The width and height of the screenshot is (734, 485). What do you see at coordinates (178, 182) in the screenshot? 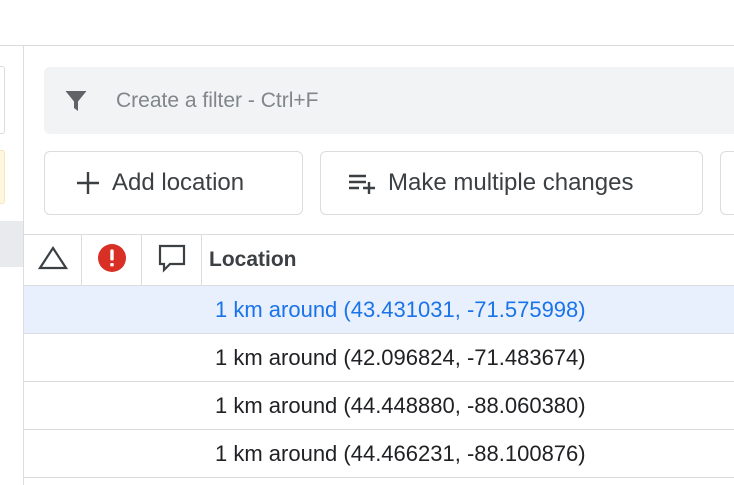
I see `add-location-label: Add location` at bounding box center [178, 182].